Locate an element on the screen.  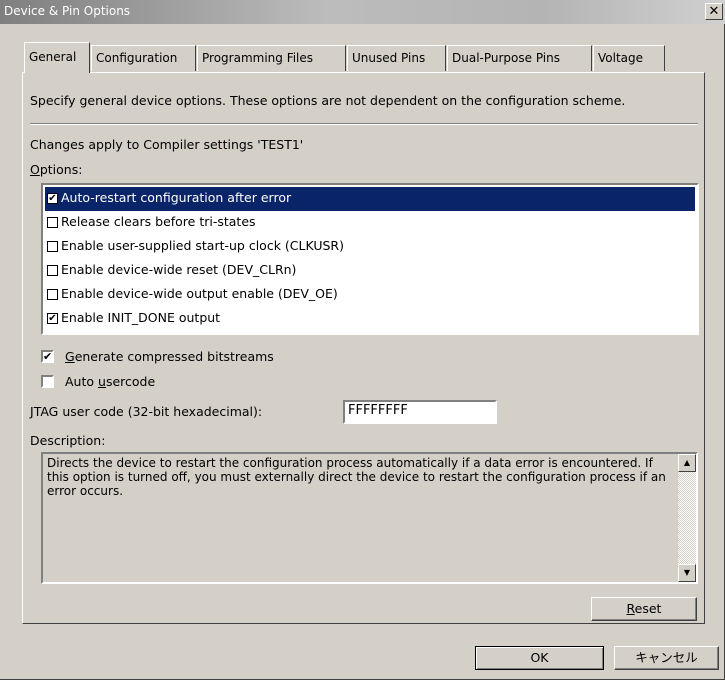
option-auto-restart: ✔ Auto-restart configuration after error is located at coordinates (370, 199).